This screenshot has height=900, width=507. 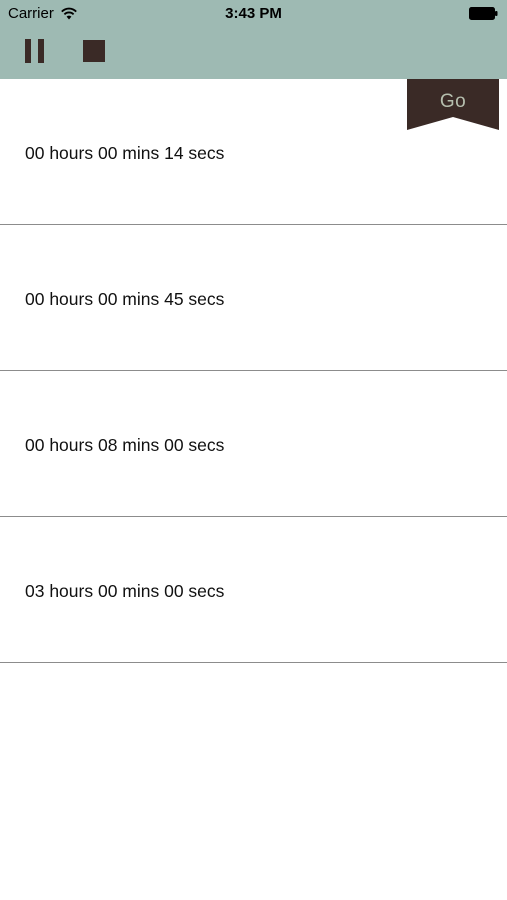 I want to click on status-time: 3:43 PM, so click(x=253, y=13).